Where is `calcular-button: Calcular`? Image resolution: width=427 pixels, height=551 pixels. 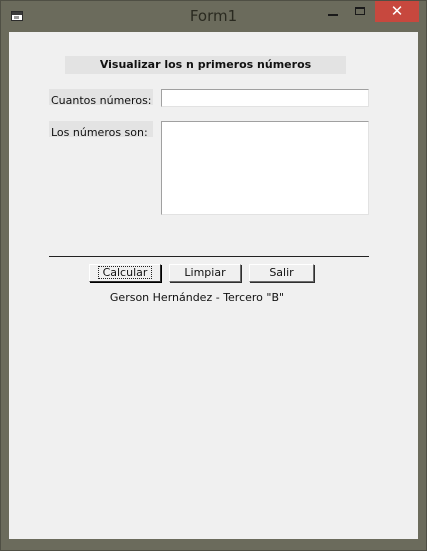 calcular-button: Calcular is located at coordinates (125, 273).